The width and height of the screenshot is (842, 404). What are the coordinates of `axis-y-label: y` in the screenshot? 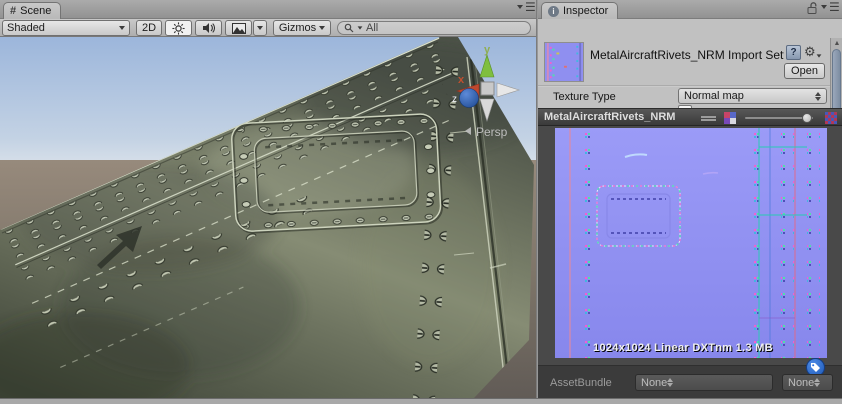 It's located at (487, 50).